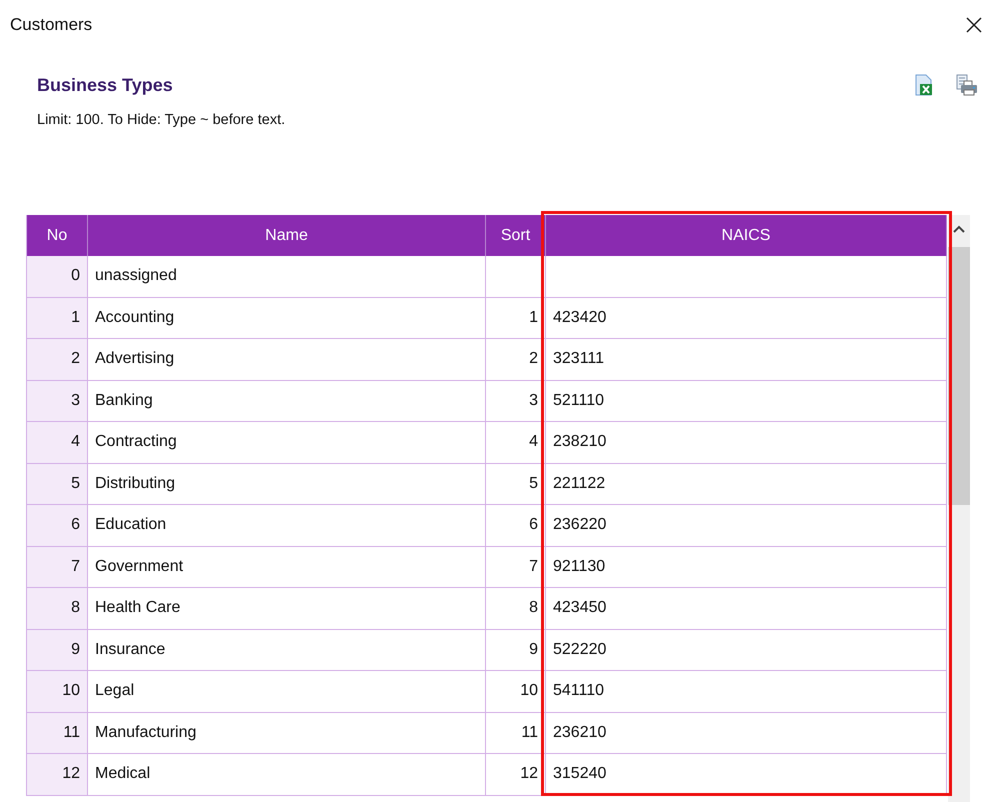 The image size is (992, 802). What do you see at coordinates (746, 609) in the screenshot?
I see `table-cell: 423450` at bounding box center [746, 609].